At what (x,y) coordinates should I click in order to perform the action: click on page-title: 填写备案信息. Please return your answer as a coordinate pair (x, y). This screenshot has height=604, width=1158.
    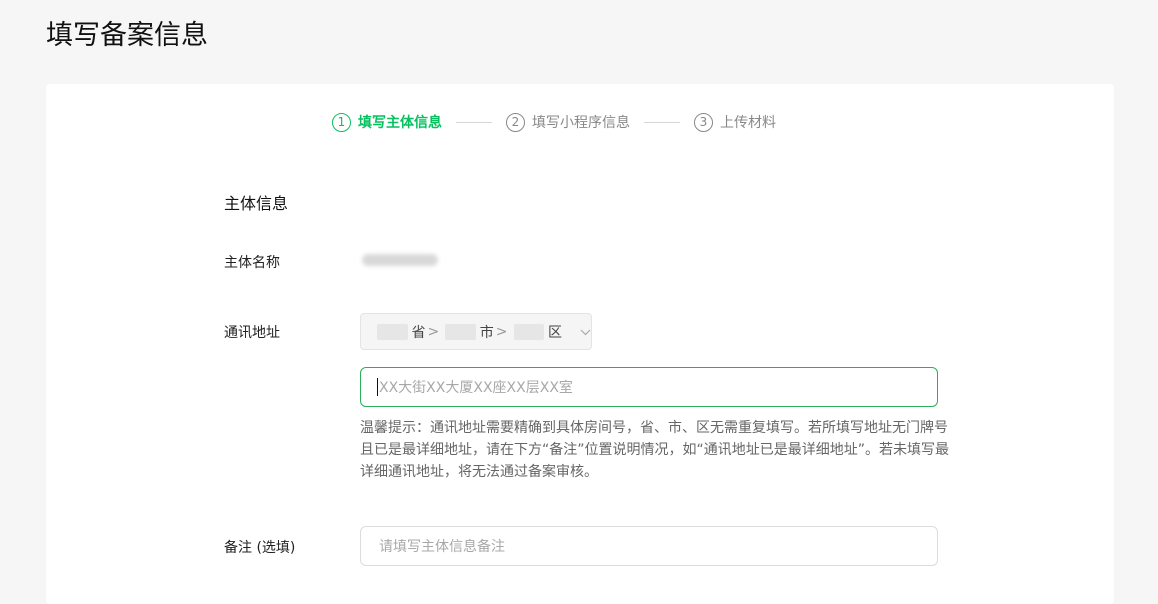
    Looking at the image, I should click on (127, 35).